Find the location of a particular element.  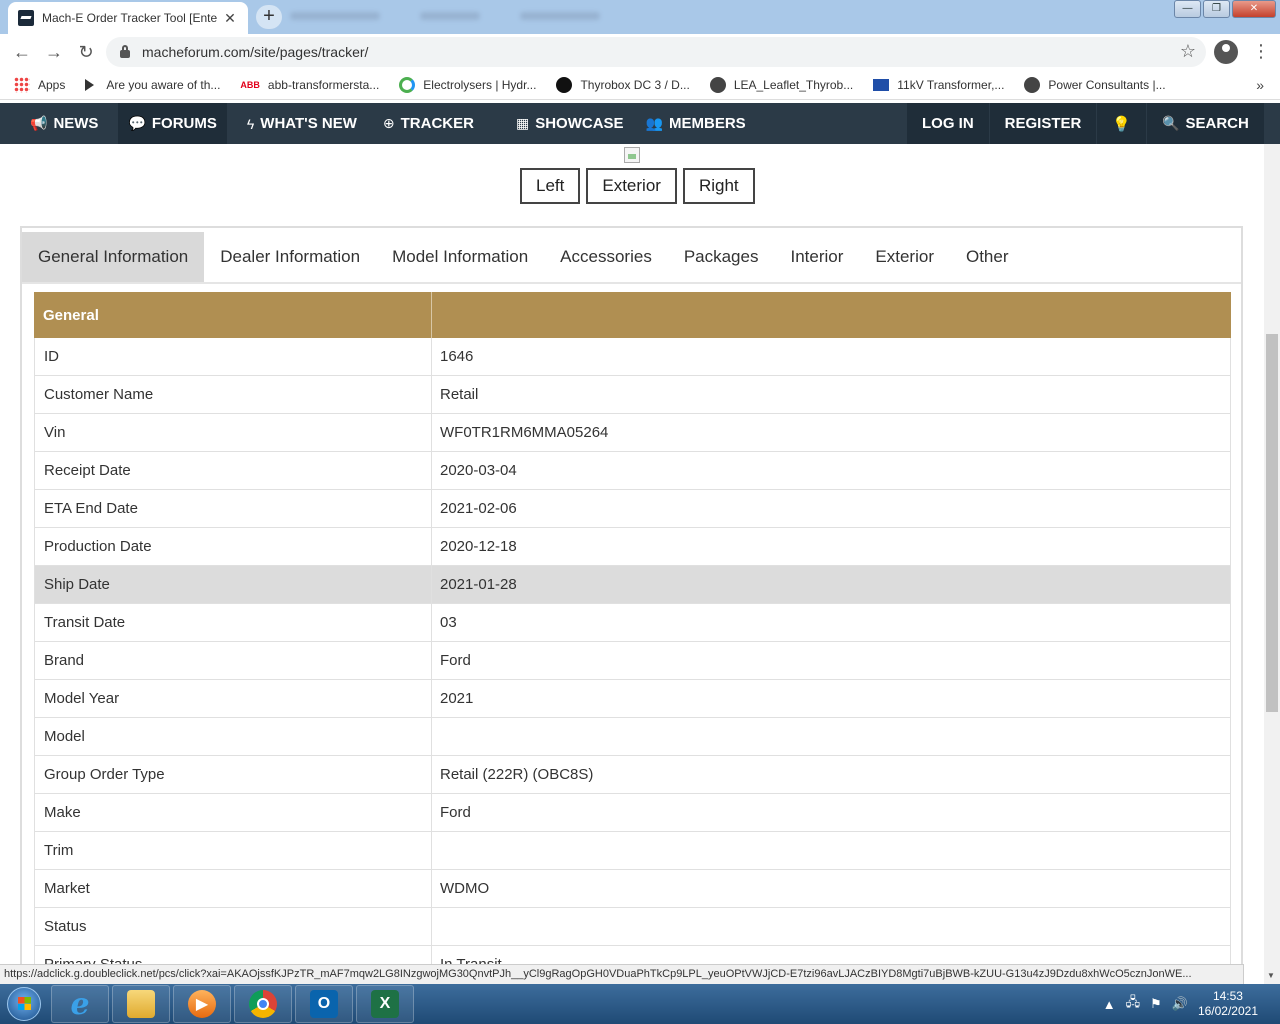

table-icon: ▦ is located at coordinates (522, 123).